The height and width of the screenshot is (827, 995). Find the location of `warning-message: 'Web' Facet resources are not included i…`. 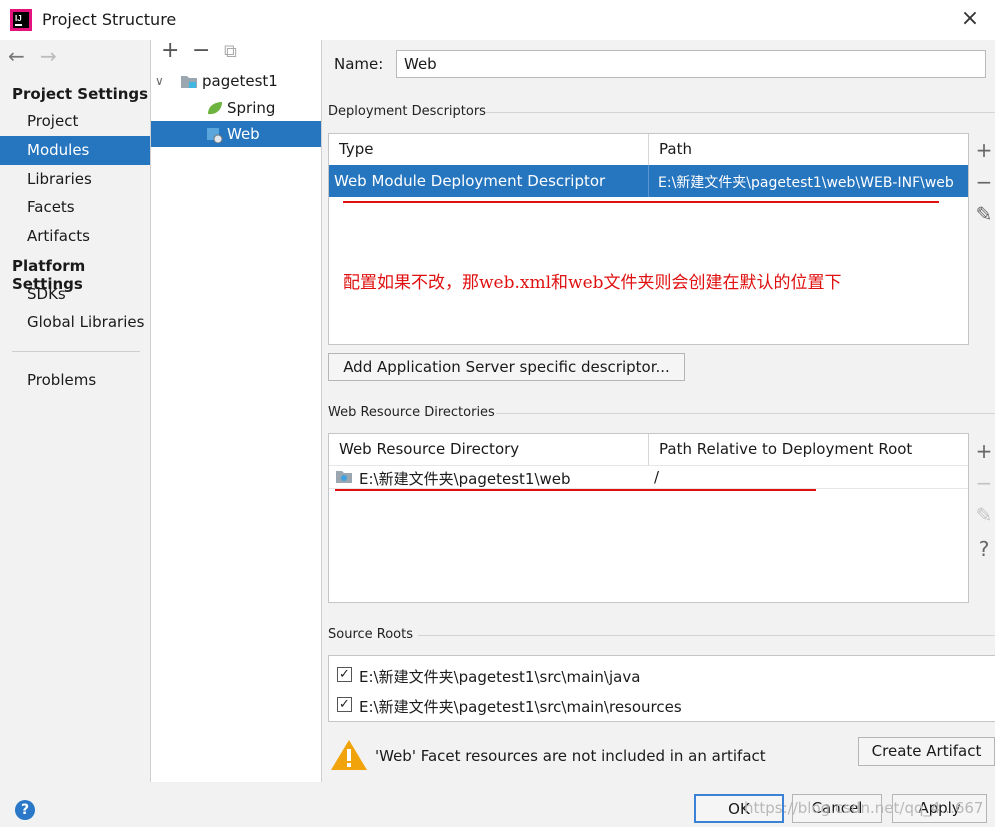

warning-message: 'Web' Facet resources are not included i… is located at coordinates (570, 756).